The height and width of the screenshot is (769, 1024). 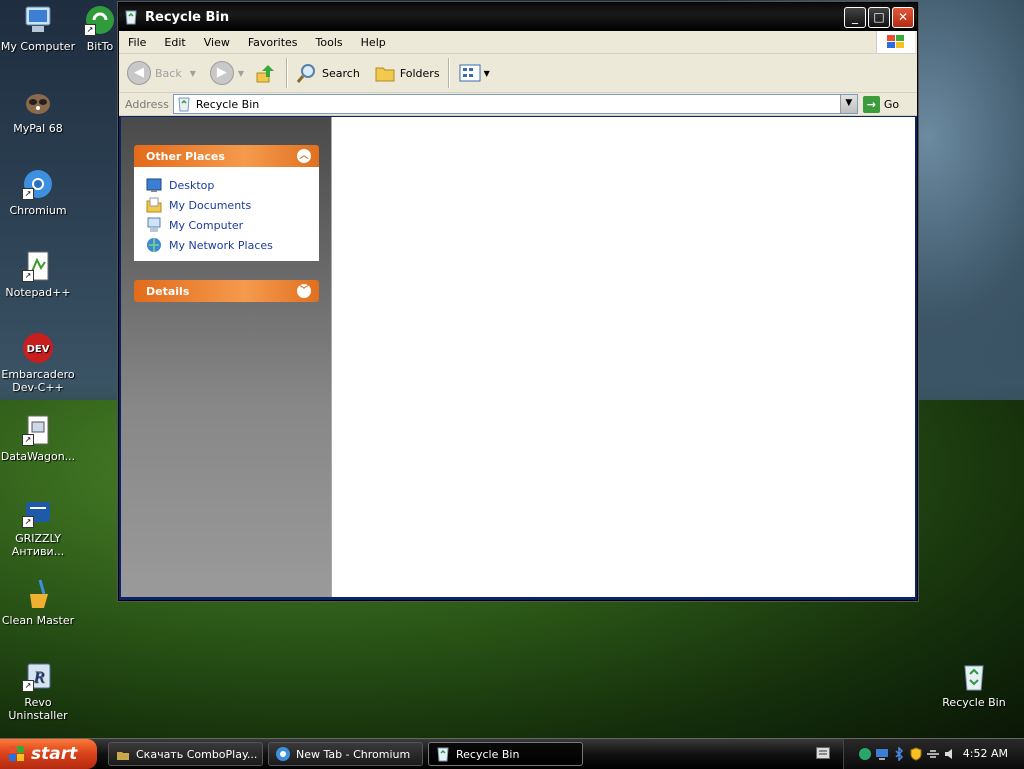 I want to click on other-place-desktop: Desktop, so click(x=232, y=185).